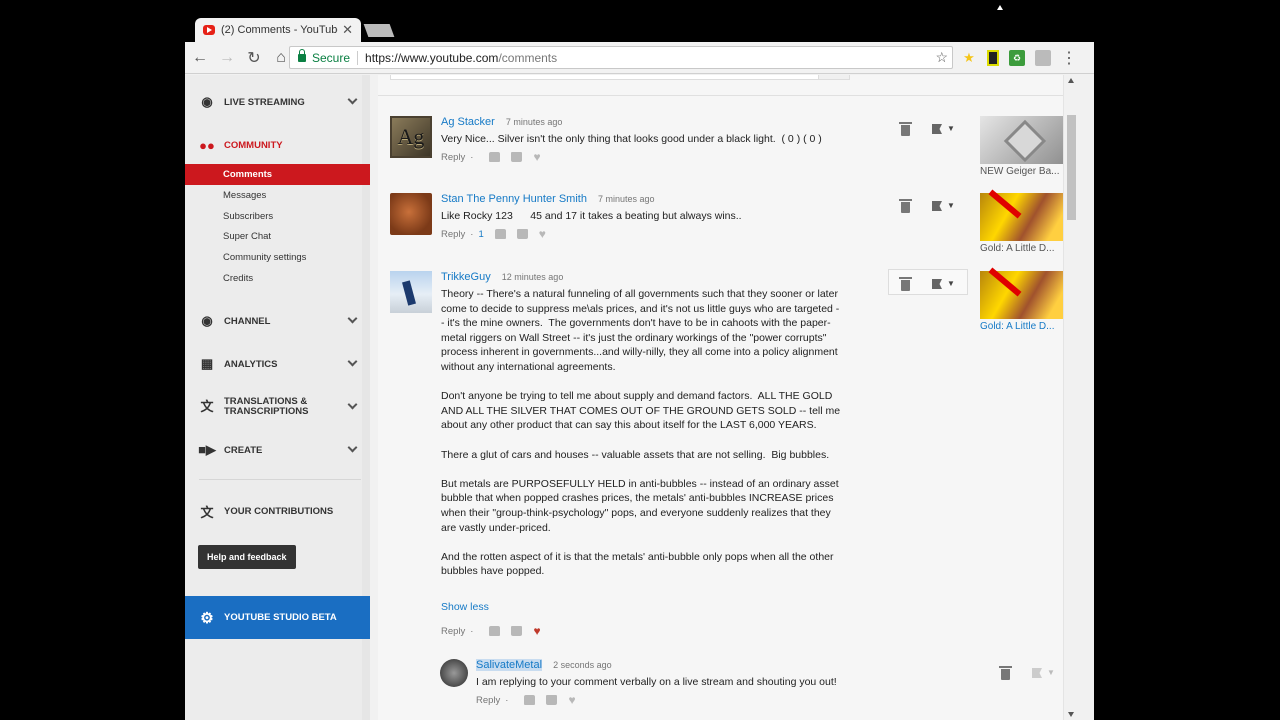  What do you see at coordinates (528, 57) in the screenshot?
I see `url-path: /comments` at bounding box center [528, 57].